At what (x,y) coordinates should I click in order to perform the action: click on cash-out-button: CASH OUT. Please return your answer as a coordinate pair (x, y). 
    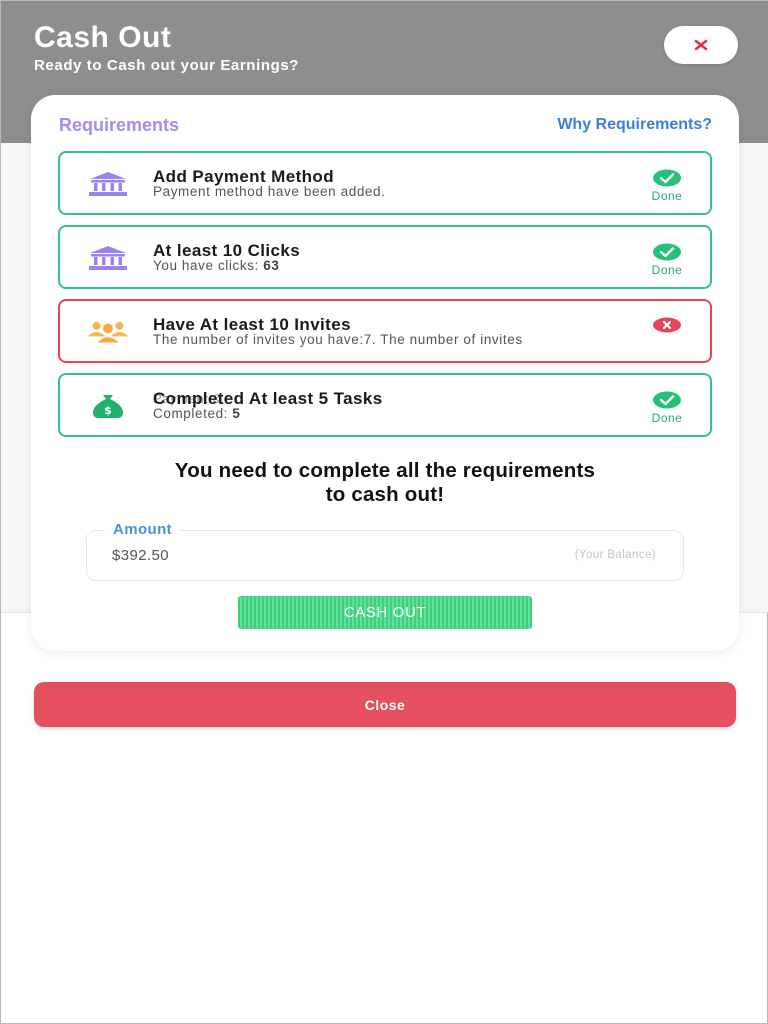
    Looking at the image, I should click on (385, 612).